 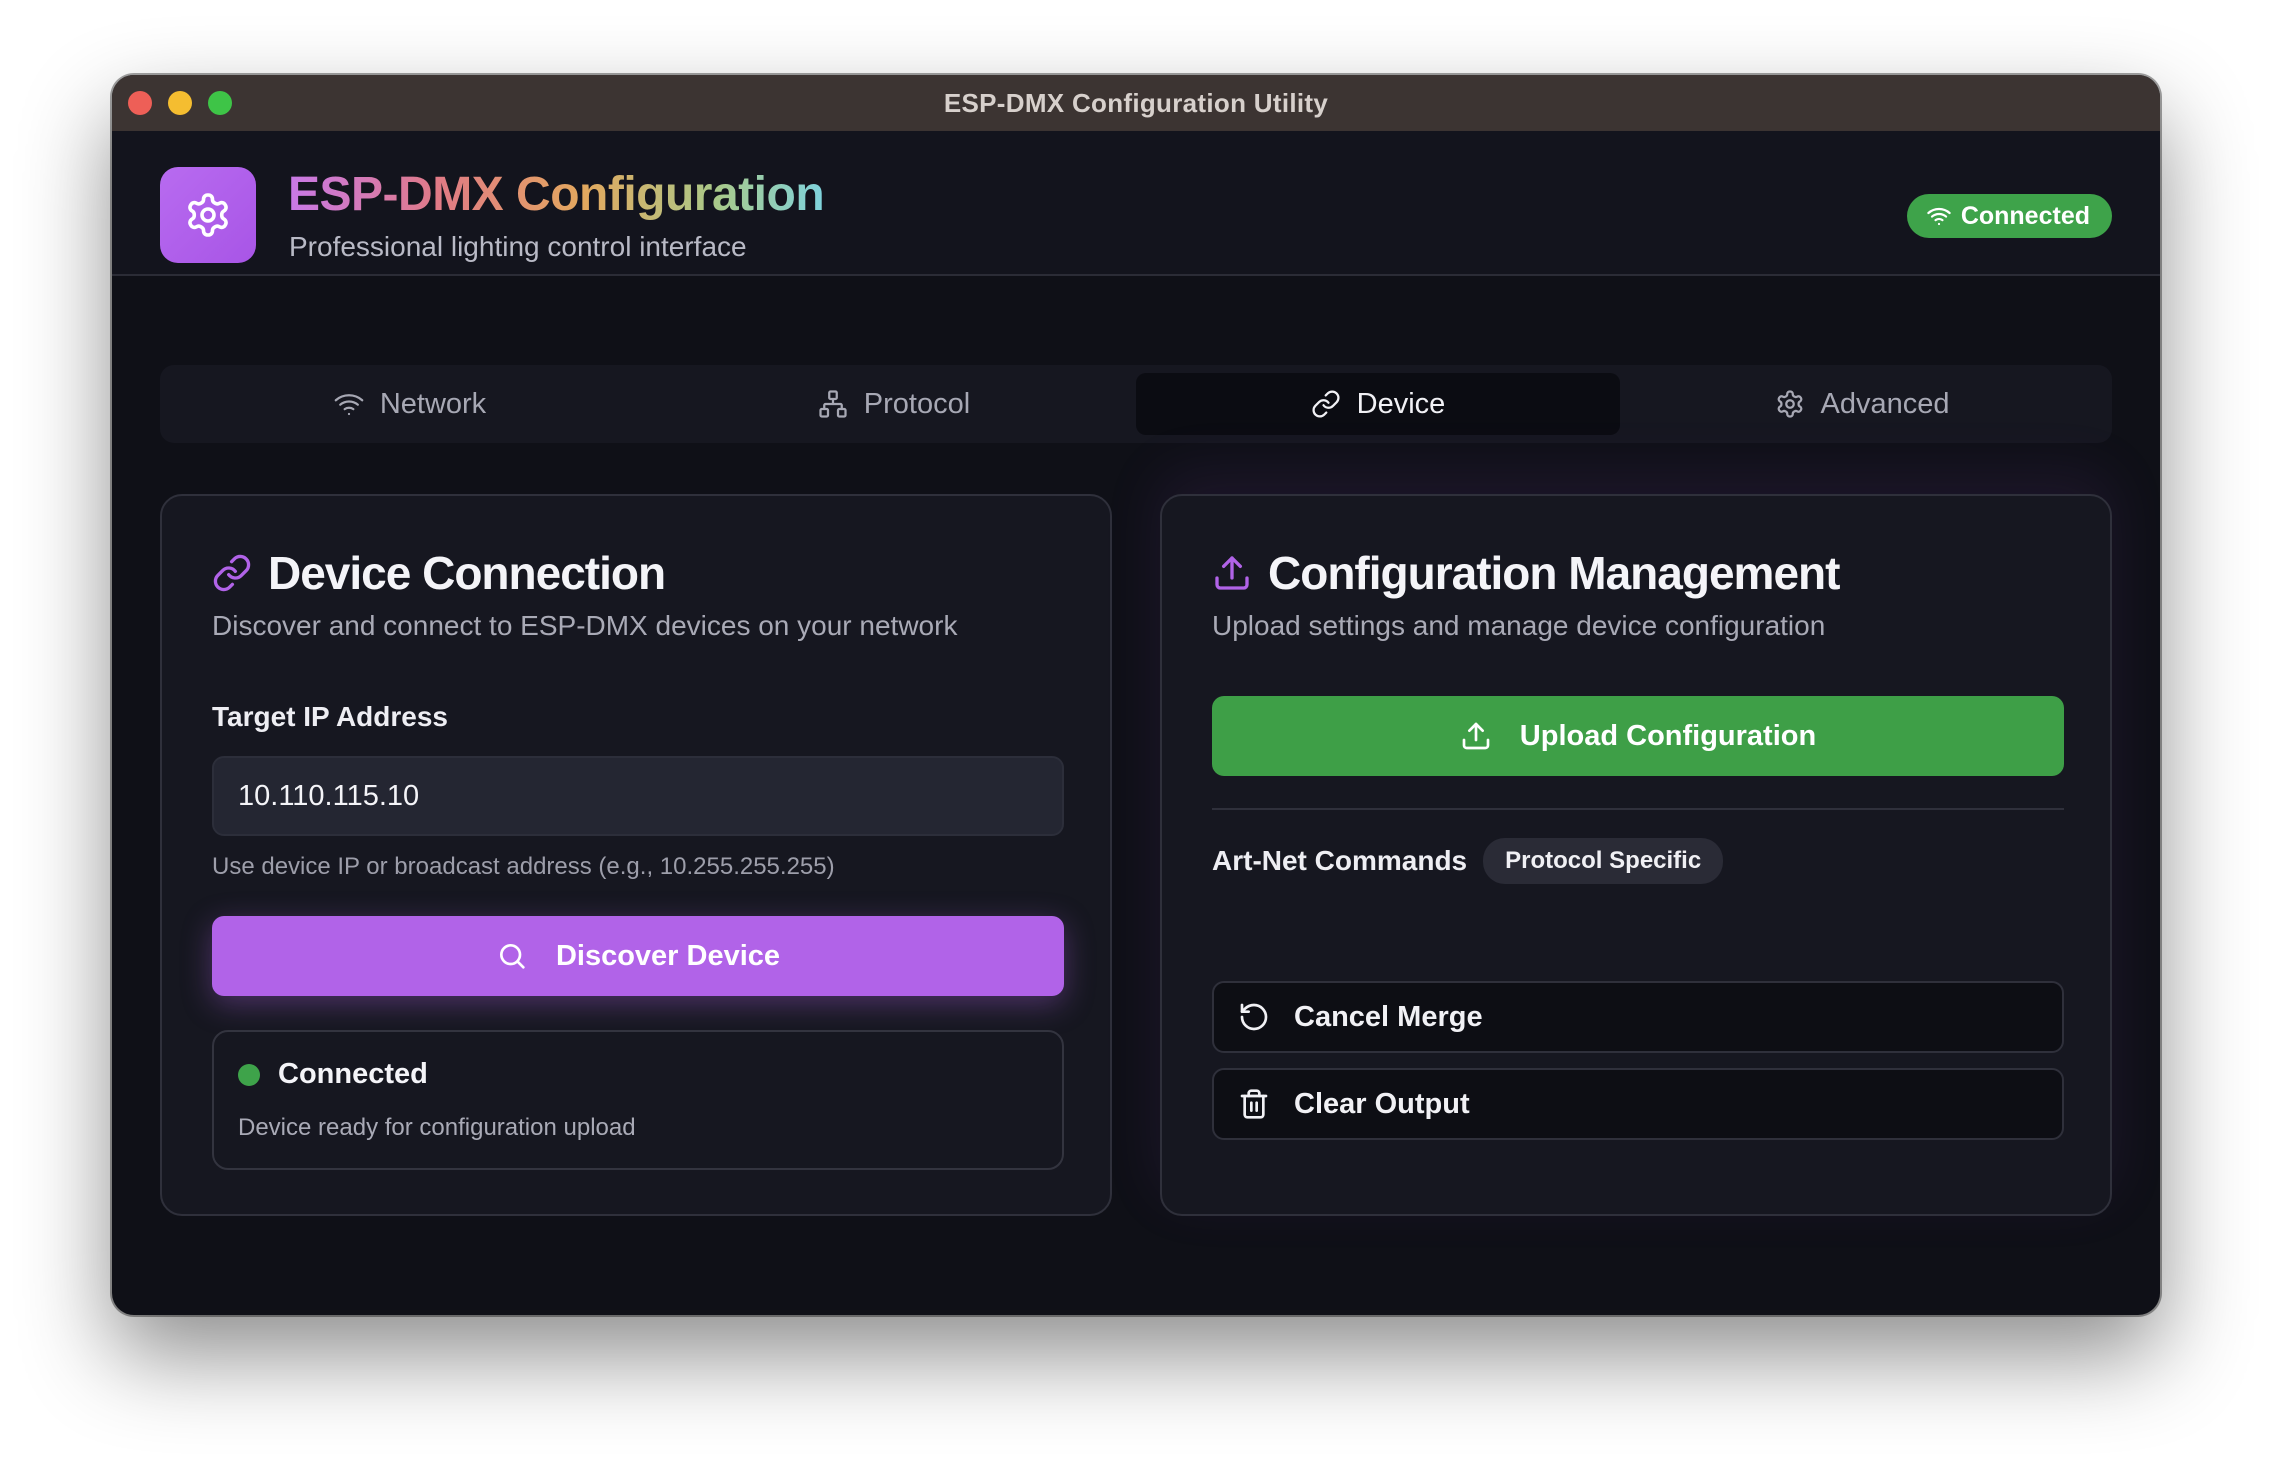 I want to click on window-title: ESP-DMX Configuration Utility, so click(x=1136, y=102).